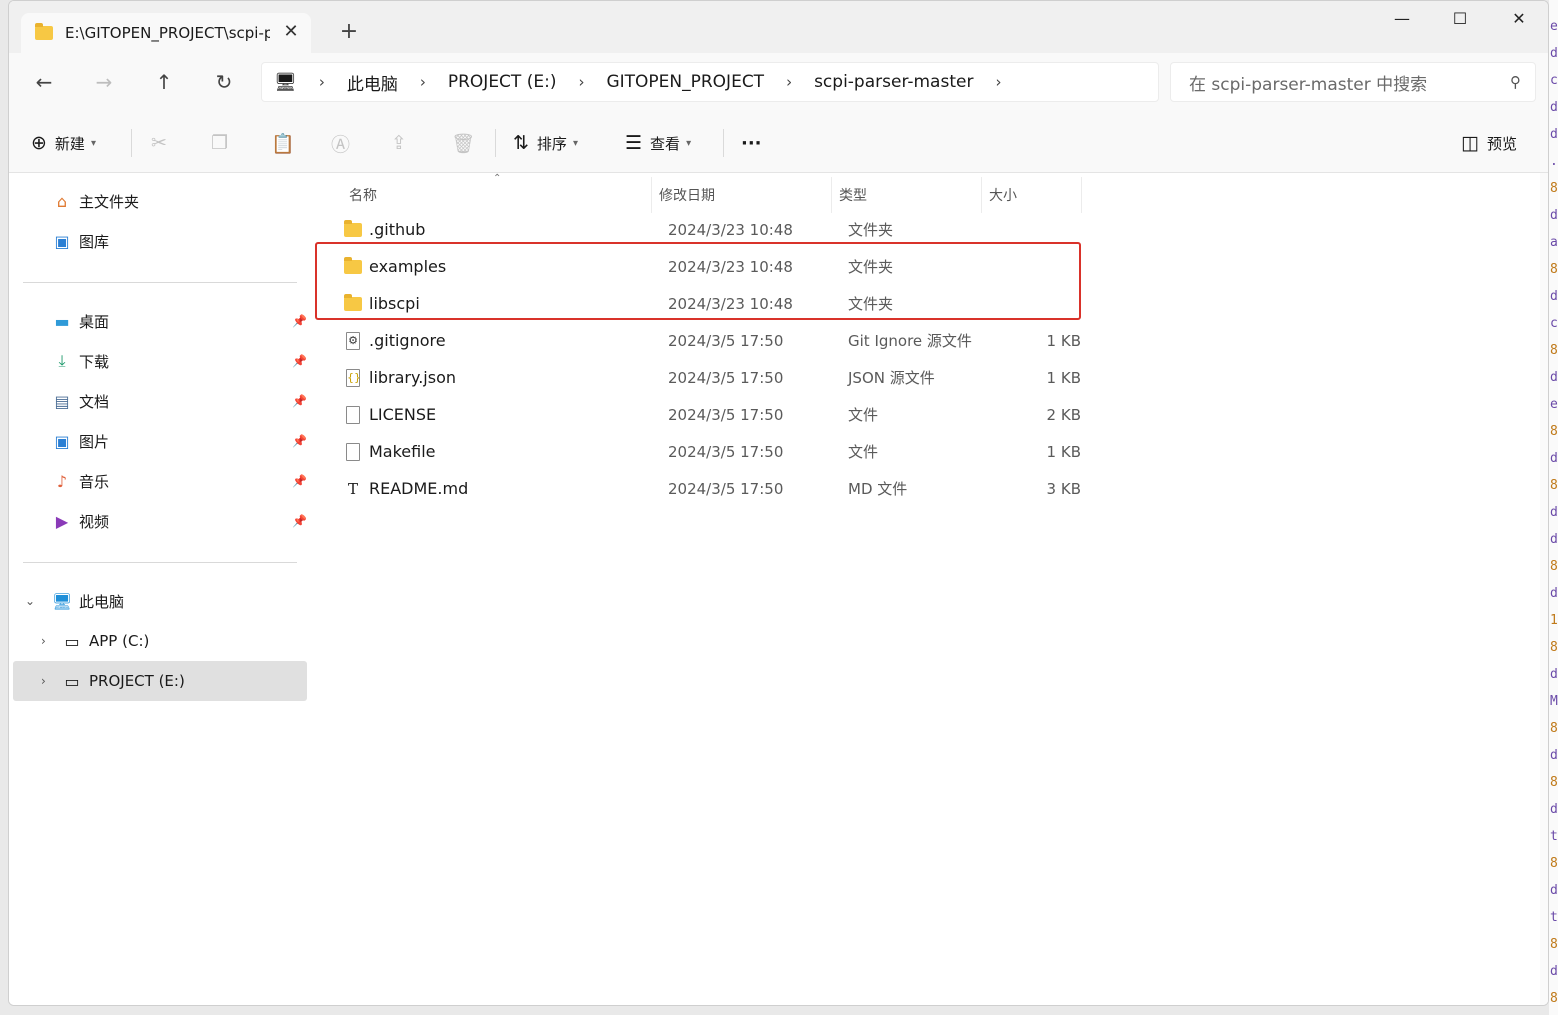  I want to click on preview-pane-button: ◫ 预览, so click(1489, 143).